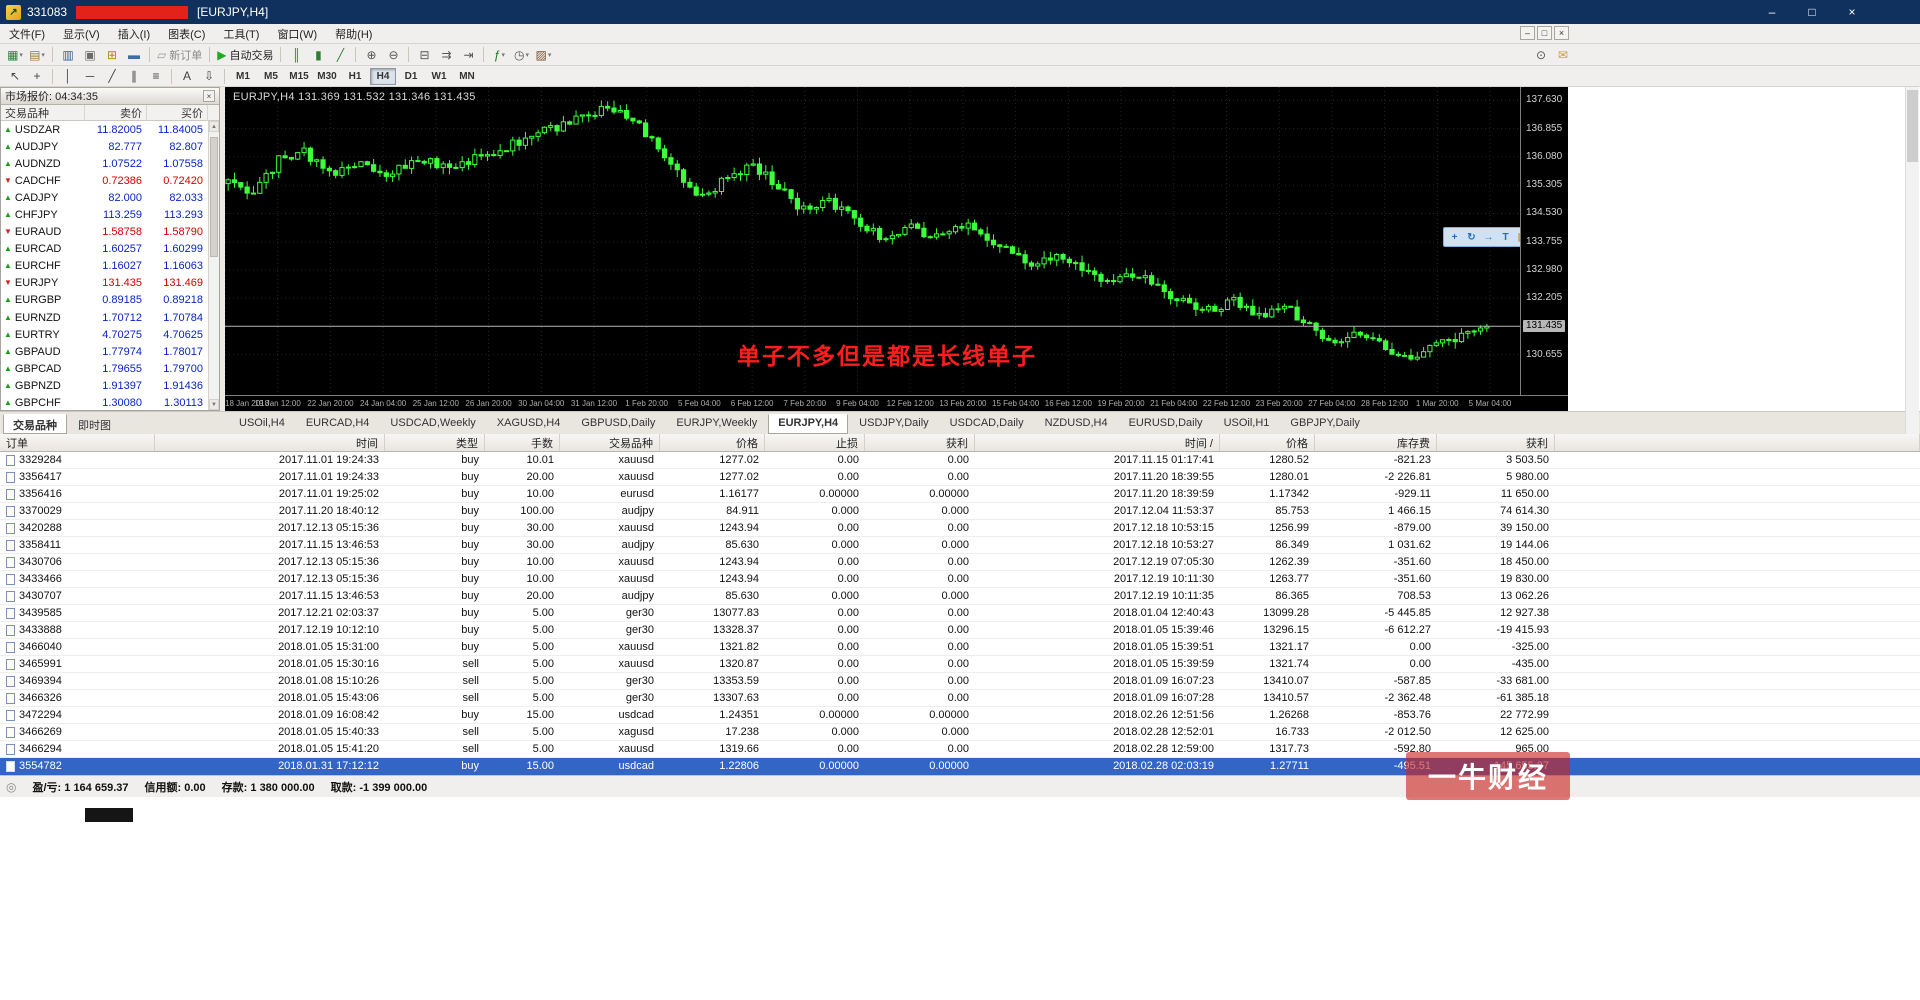  Describe the element at coordinates (187, 76) in the screenshot. I see `text-label-button: A` at that location.